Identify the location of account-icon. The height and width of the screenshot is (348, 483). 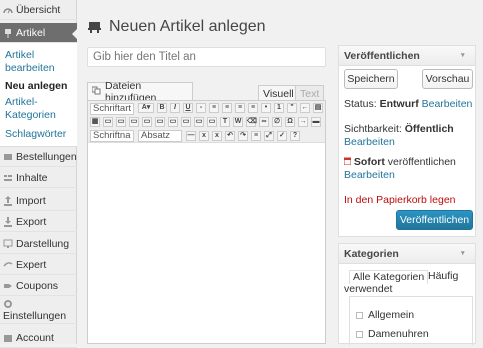
(8, 338).